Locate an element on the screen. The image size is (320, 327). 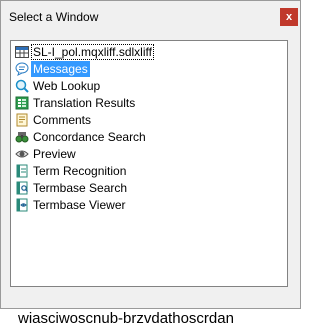
background-document-text: wiasciwoscnub-brzvdathoscrdan is located at coordinates (126, 318).